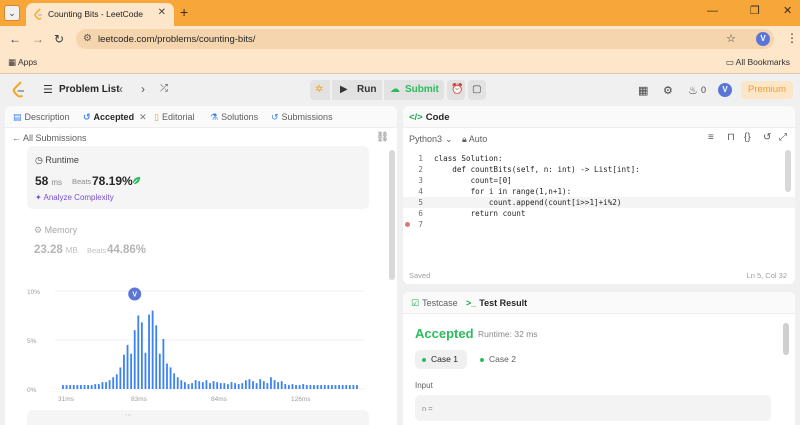 The height and width of the screenshot is (425, 800). What do you see at coordinates (480, 213) in the screenshot?
I see `code-text: return count` at bounding box center [480, 213].